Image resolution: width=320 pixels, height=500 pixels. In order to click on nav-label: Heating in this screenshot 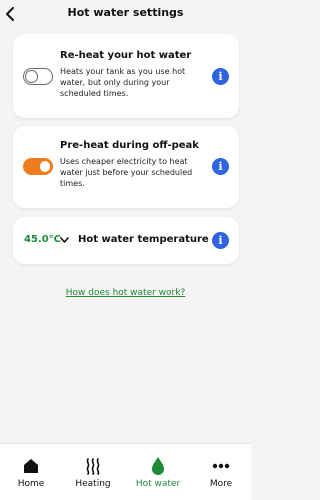, I will do `click(93, 484)`.